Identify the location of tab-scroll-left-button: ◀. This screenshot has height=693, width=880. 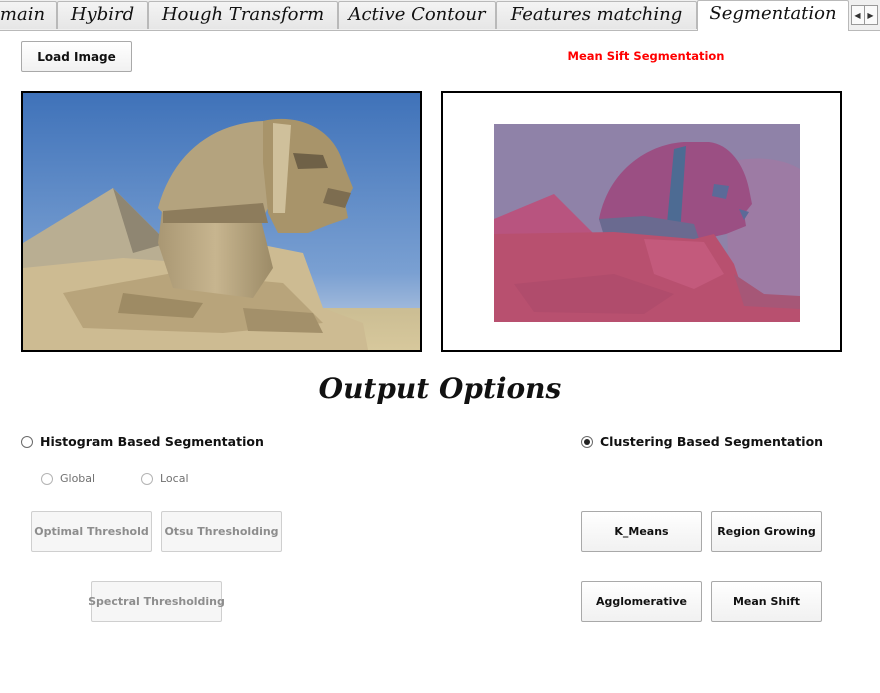
(857, 15).